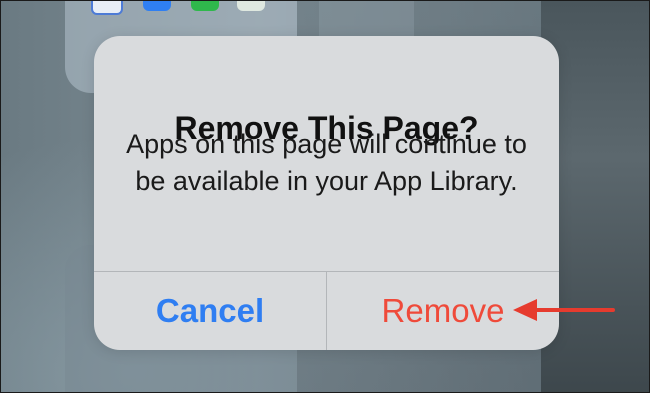 Image resolution: width=650 pixels, height=393 pixels. I want to click on cancel-button: Cancel, so click(210, 311).